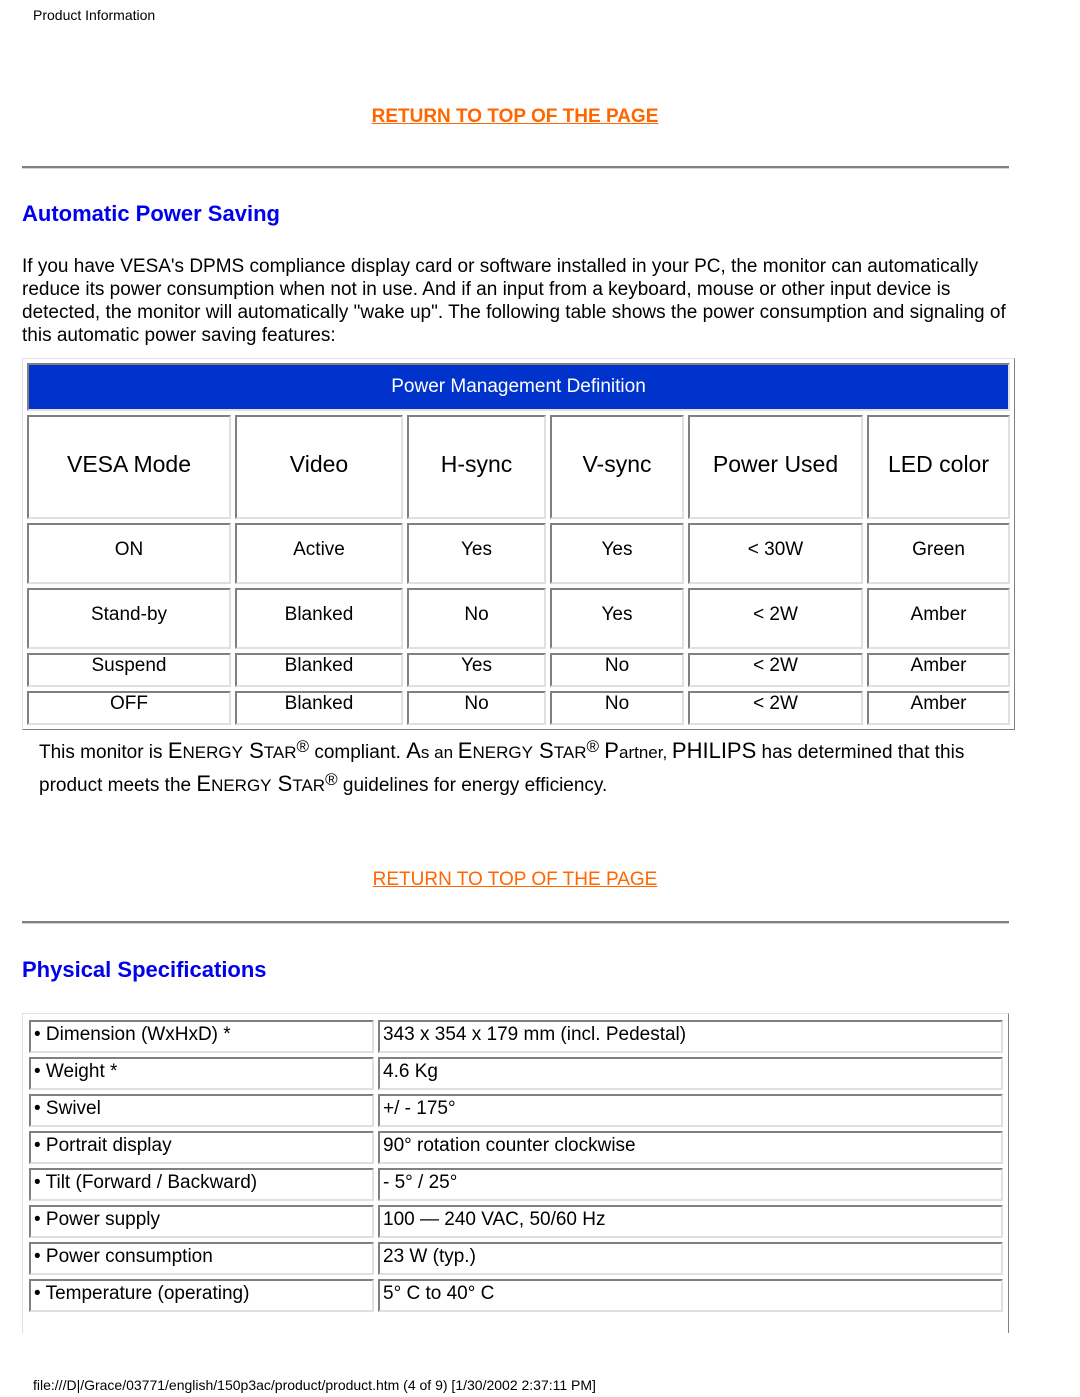 This screenshot has width=1080, height=1397. What do you see at coordinates (151, 213) in the screenshot?
I see `section-title-power-saving: Automatic Power Saving` at bounding box center [151, 213].